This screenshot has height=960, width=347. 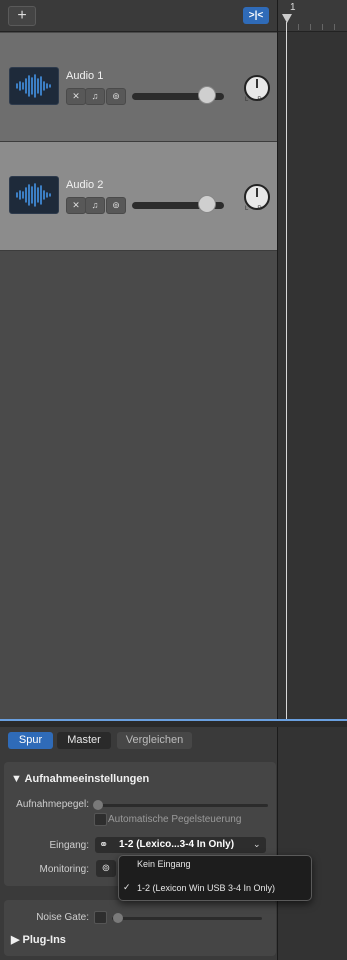 I want to click on checkmark-icon: ✓, so click(x=127, y=887).